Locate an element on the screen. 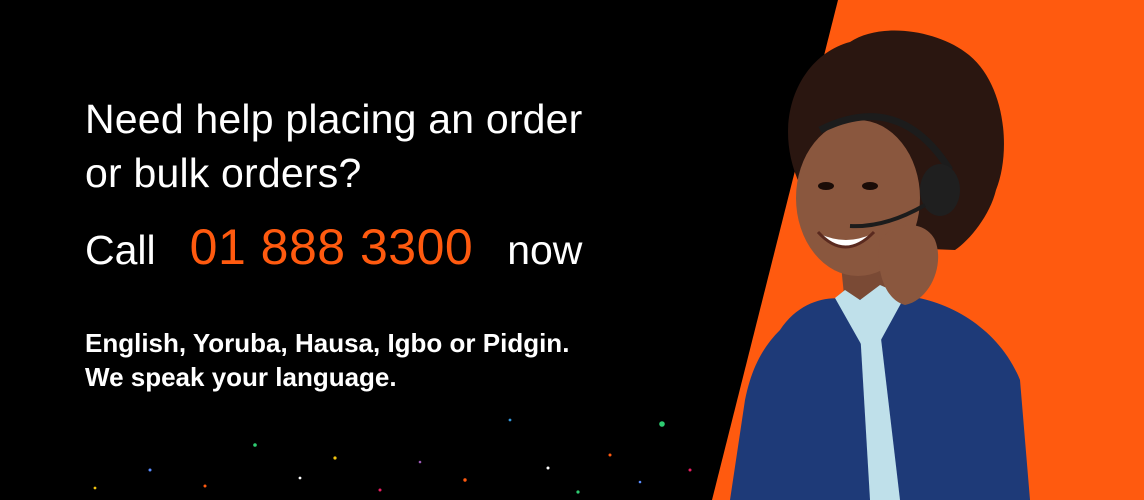 The image size is (1144, 500). headline-line-1: Need help placing an order is located at coordinates (334, 119).